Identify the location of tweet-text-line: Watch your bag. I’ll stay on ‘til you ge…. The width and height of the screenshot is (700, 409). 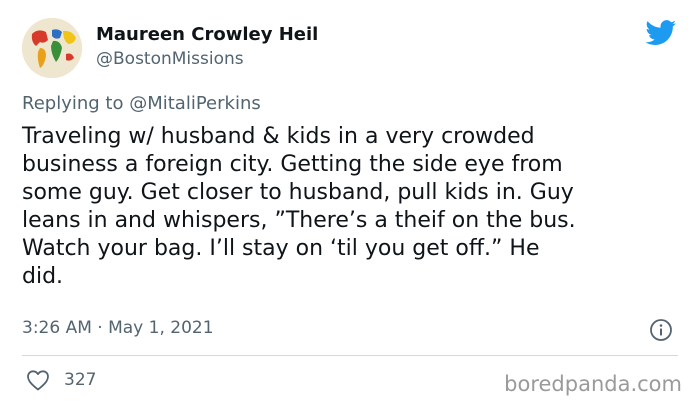
(281, 248).